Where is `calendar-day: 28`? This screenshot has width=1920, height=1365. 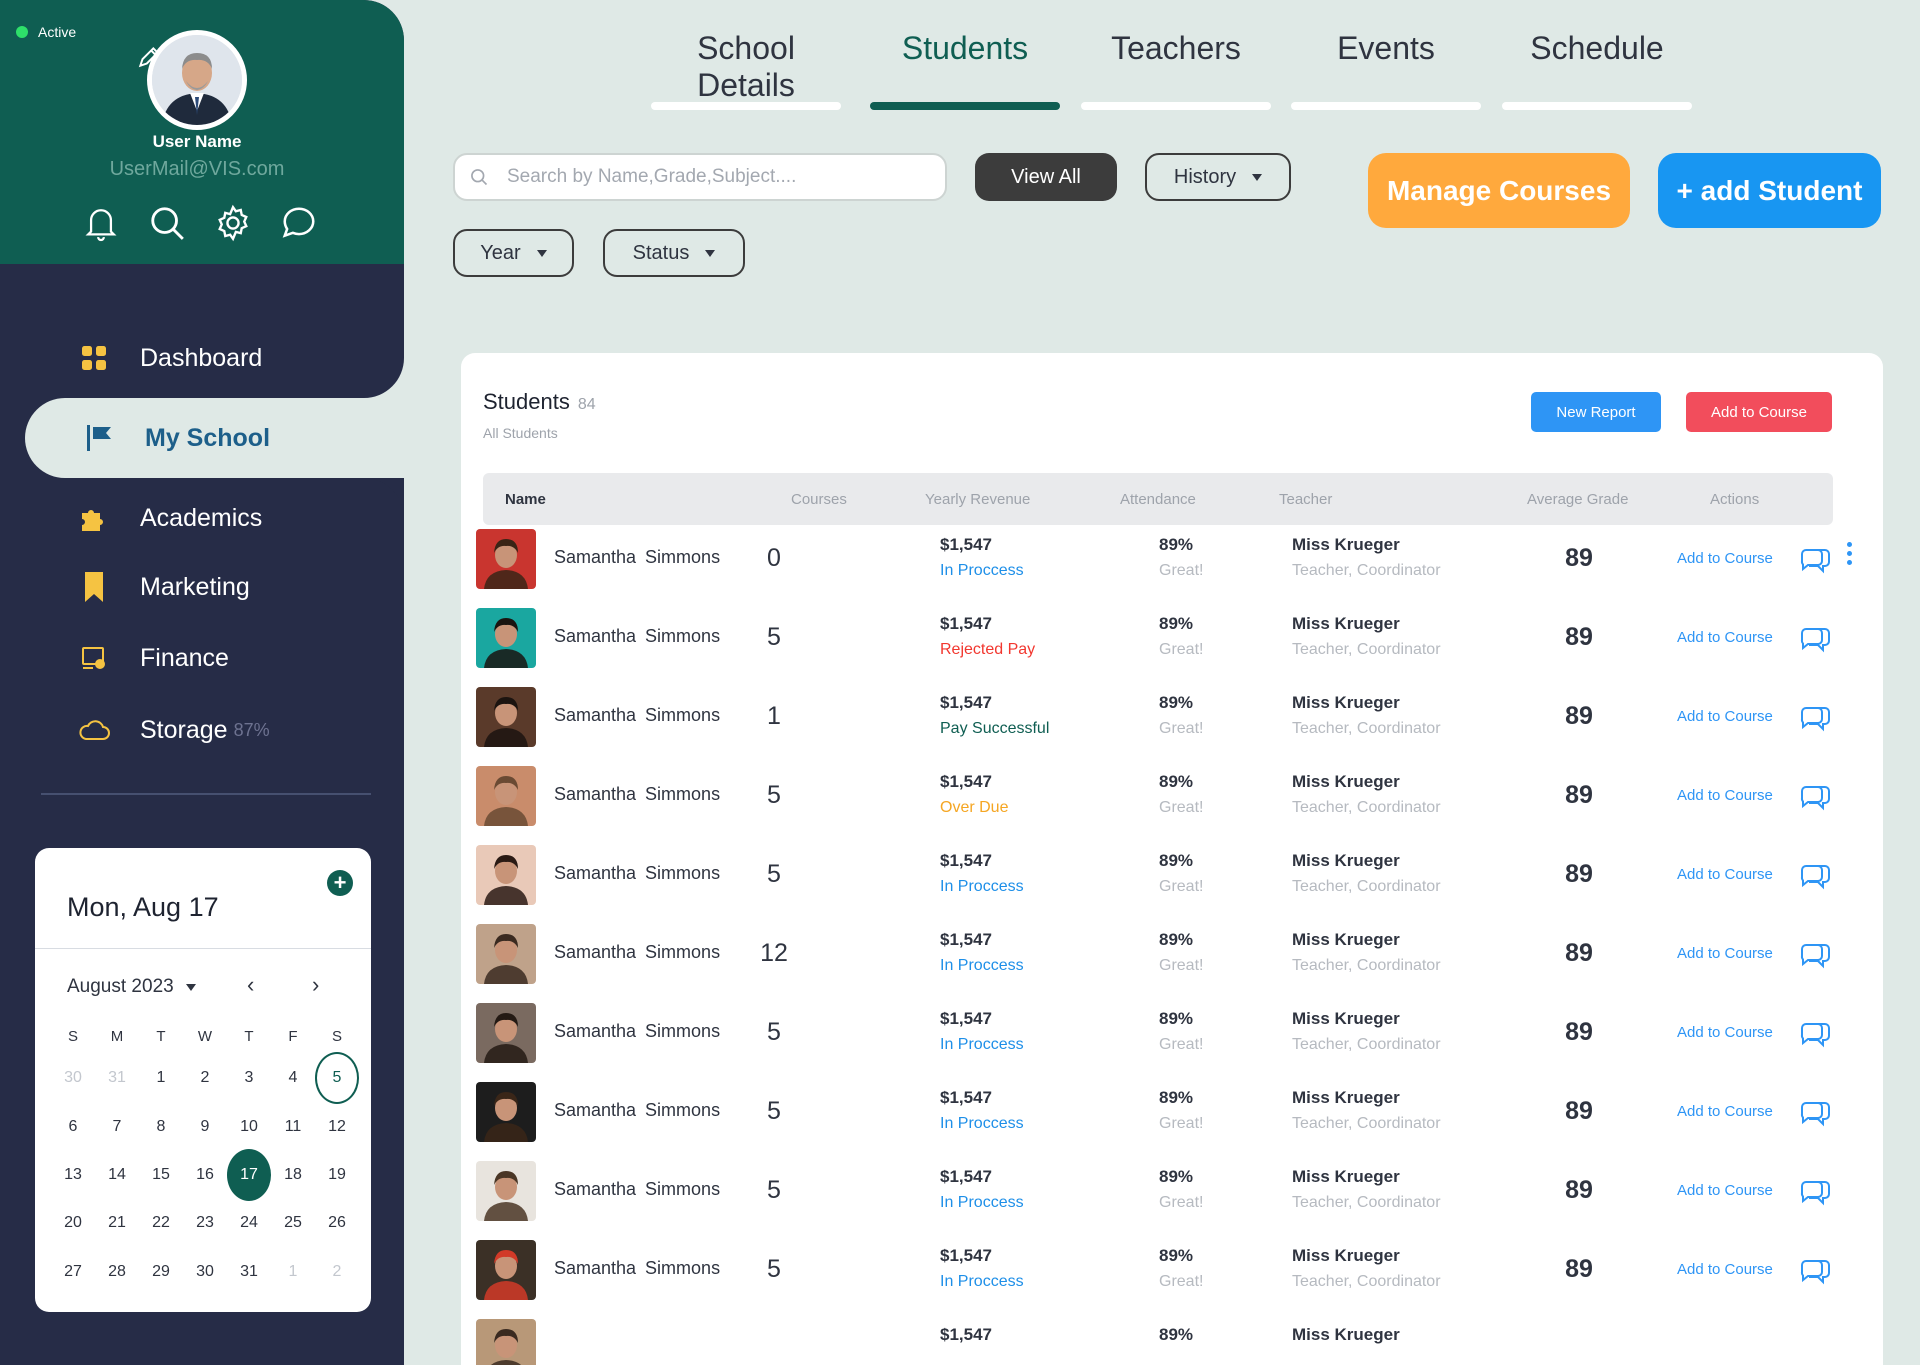
calendar-day: 28 is located at coordinates (117, 1272).